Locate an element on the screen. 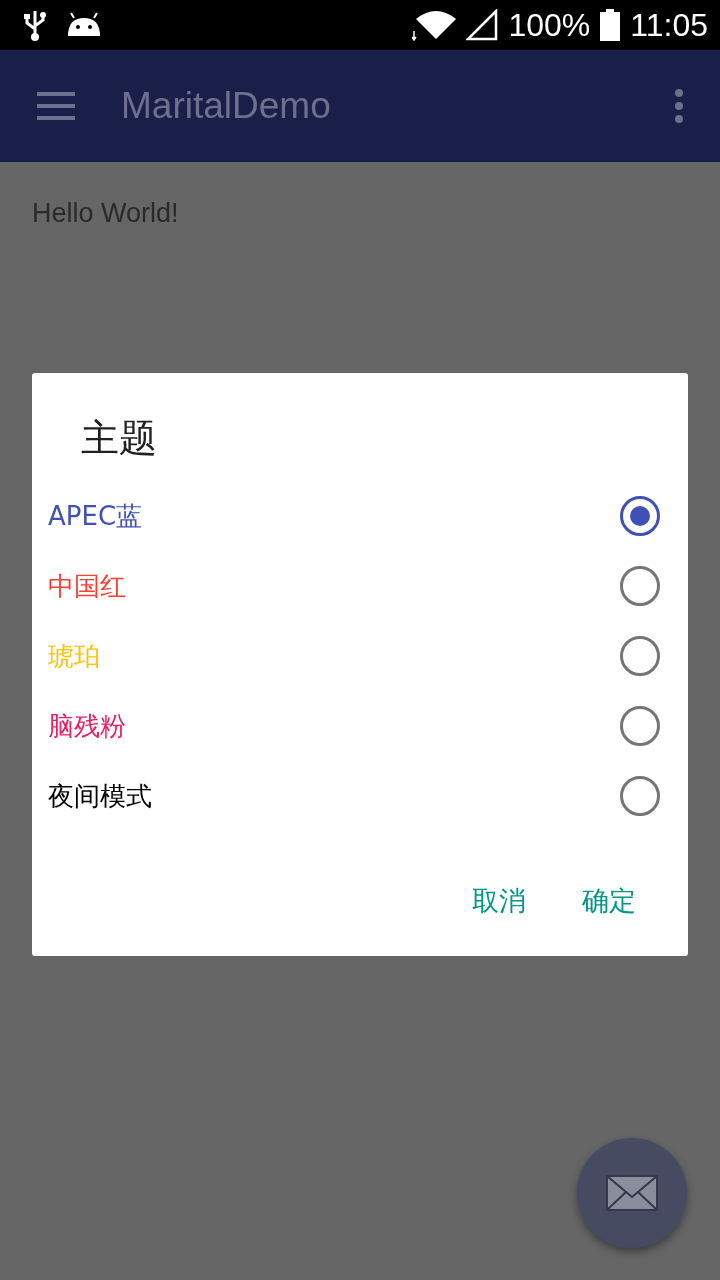 The height and width of the screenshot is (1280, 720). theme-option: APEC蓝 is located at coordinates (360, 516).